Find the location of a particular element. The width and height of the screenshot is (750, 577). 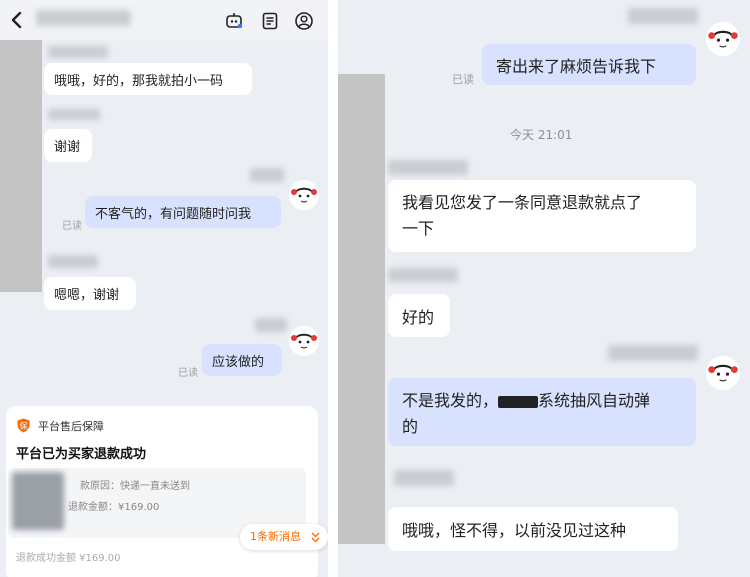

note-icon is located at coordinates (270, 21).